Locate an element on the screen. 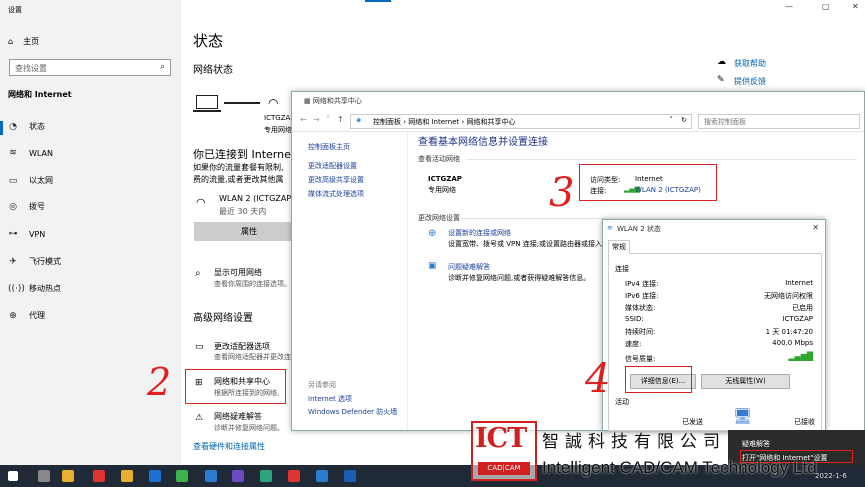 The height and width of the screenshot is (487, 865). private-net-label: 专用网络 is located at coordinates (278, 130).